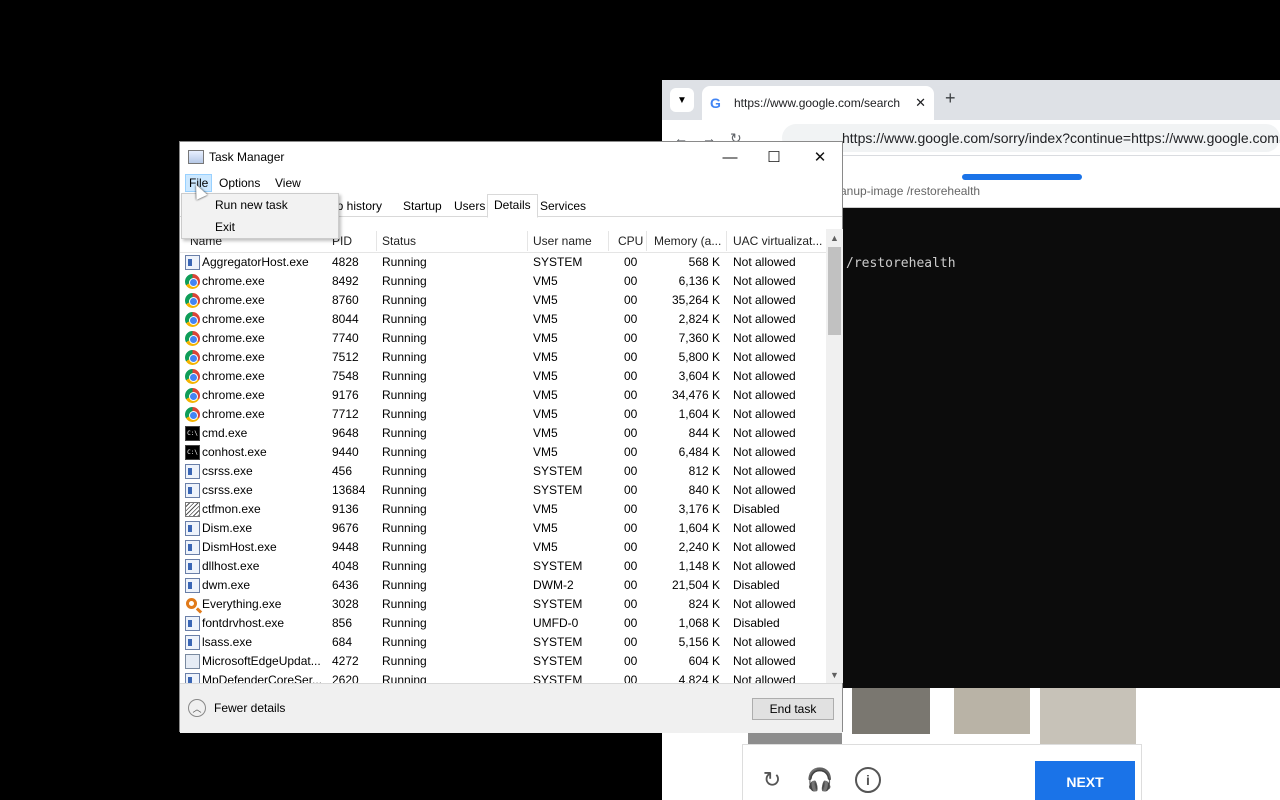 Image resolution: width=1280 pixels, height=800 pixels. What do you see at coordinates (834, 237) in the screenshot?
I see `scroll-up-icon: ▲` at bounding box center [834, 237].